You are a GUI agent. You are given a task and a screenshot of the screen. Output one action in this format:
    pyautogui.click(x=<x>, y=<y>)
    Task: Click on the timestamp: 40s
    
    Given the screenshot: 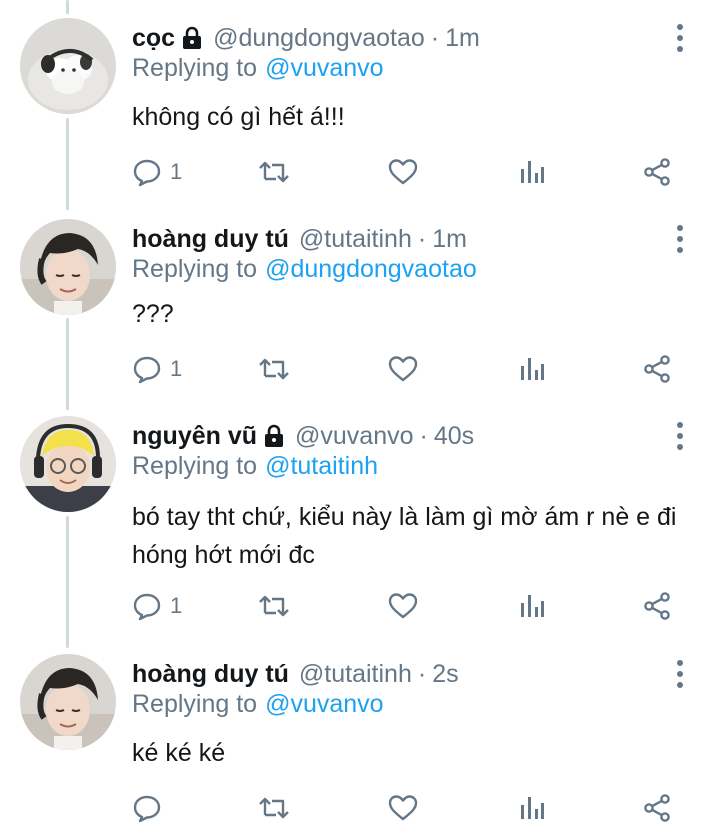 What is the action you would take?
    pyautogui.click(x=454, y=436)
    